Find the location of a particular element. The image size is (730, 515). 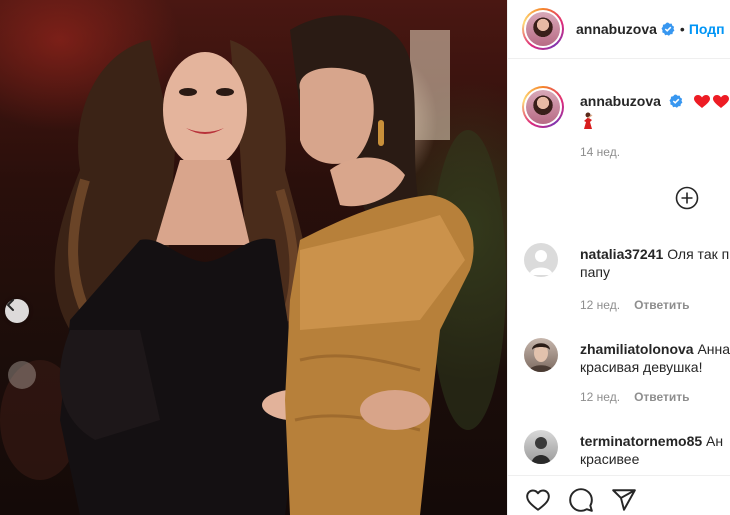

earring is located at coordinates (381, 133).